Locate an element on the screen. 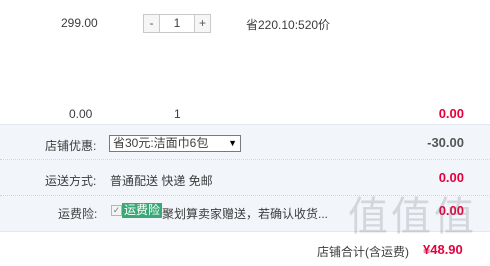  shop-discount-selected: 省30元:洁面巾6包 is located at coordinates (161, 143).